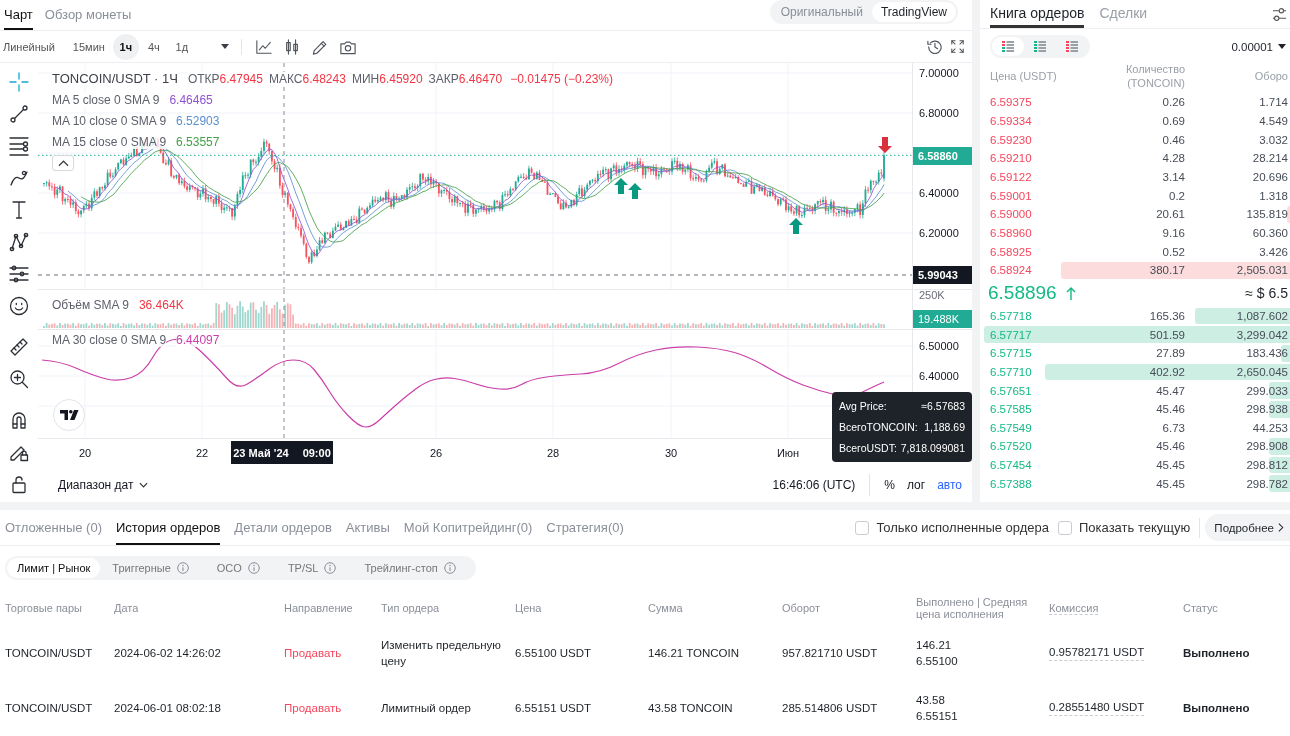 The width and height of the screenshot is (1290, 736). Describe the element at coordinates (1137, 158) in the screenshot. I see `order-book-row: 6.59210 4.28 28.214` at that location.